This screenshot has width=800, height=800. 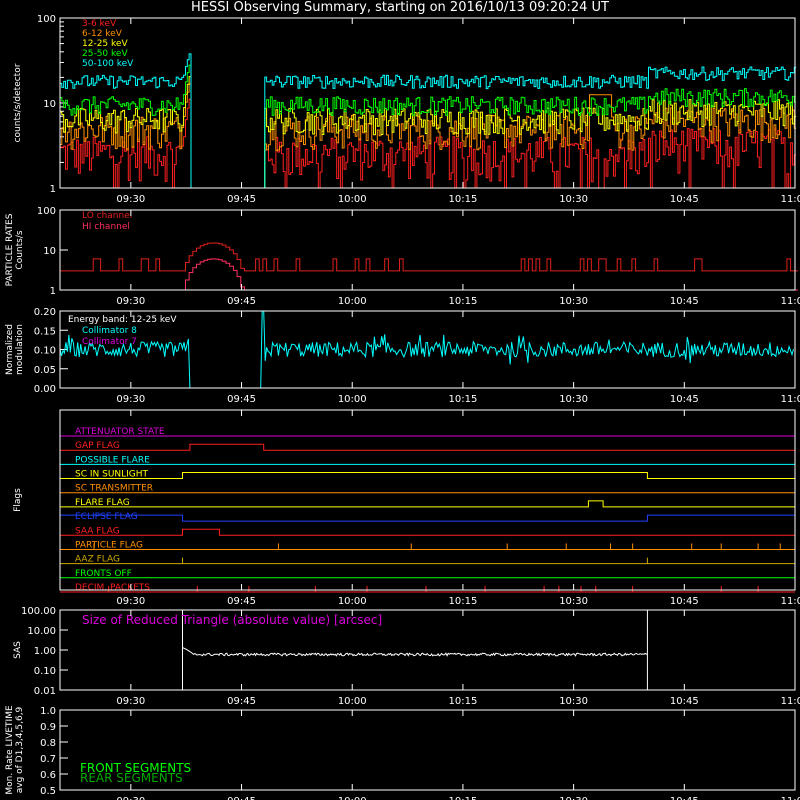 I want to click on flags-ylabel: Flags, so click(x=18, y=500).